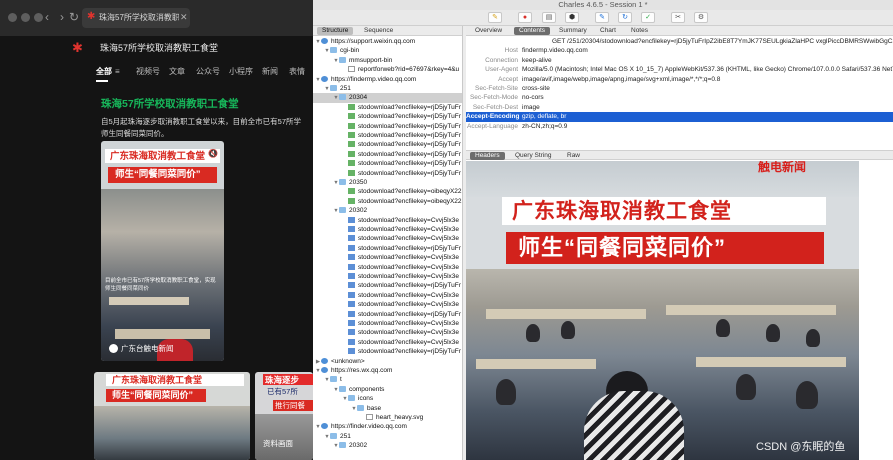 The width and height of the screenshot is (893, 460). I want to click on throttle-icon: ▤, so click(549, 17).